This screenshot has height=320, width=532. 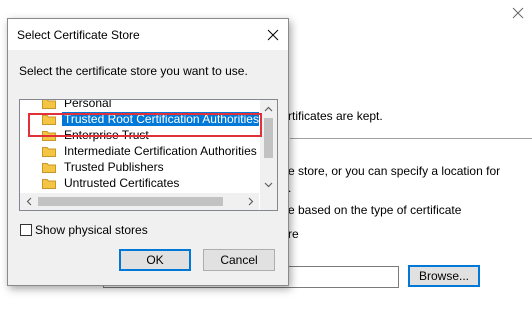 I want to click on tree-item-personal: Personal, so click(x=139, y=105).